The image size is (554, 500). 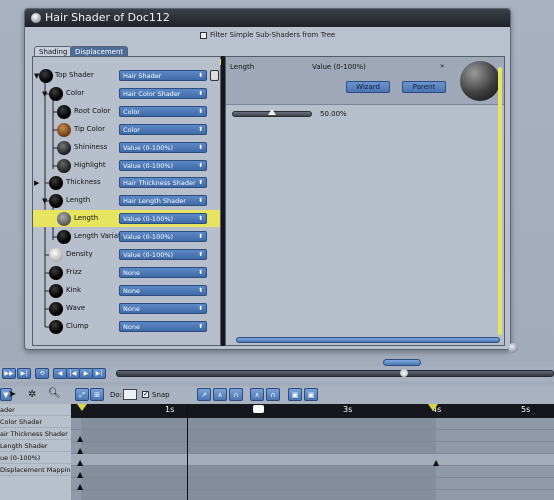 I want to click on tree-row-frizz: Frizz None ⬍, so click(x=126, y=272).